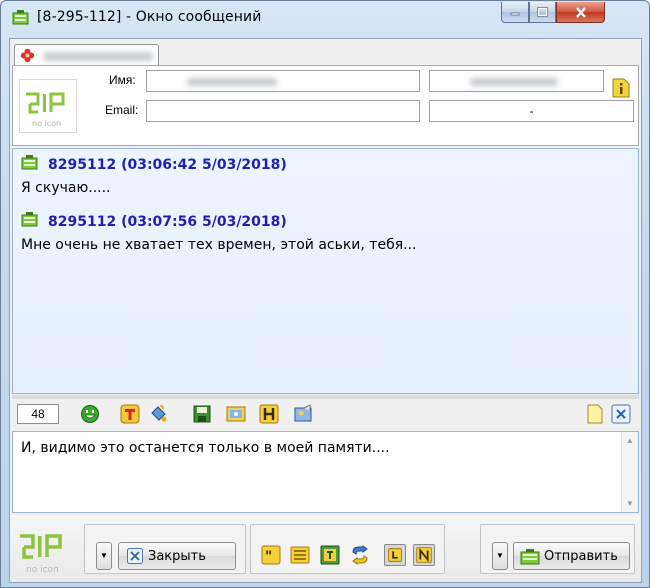 This screenshot has width=650, height=588. Describe the element at coordinates (424, 555) in the screenshot. I see `notify-icon` at that location.